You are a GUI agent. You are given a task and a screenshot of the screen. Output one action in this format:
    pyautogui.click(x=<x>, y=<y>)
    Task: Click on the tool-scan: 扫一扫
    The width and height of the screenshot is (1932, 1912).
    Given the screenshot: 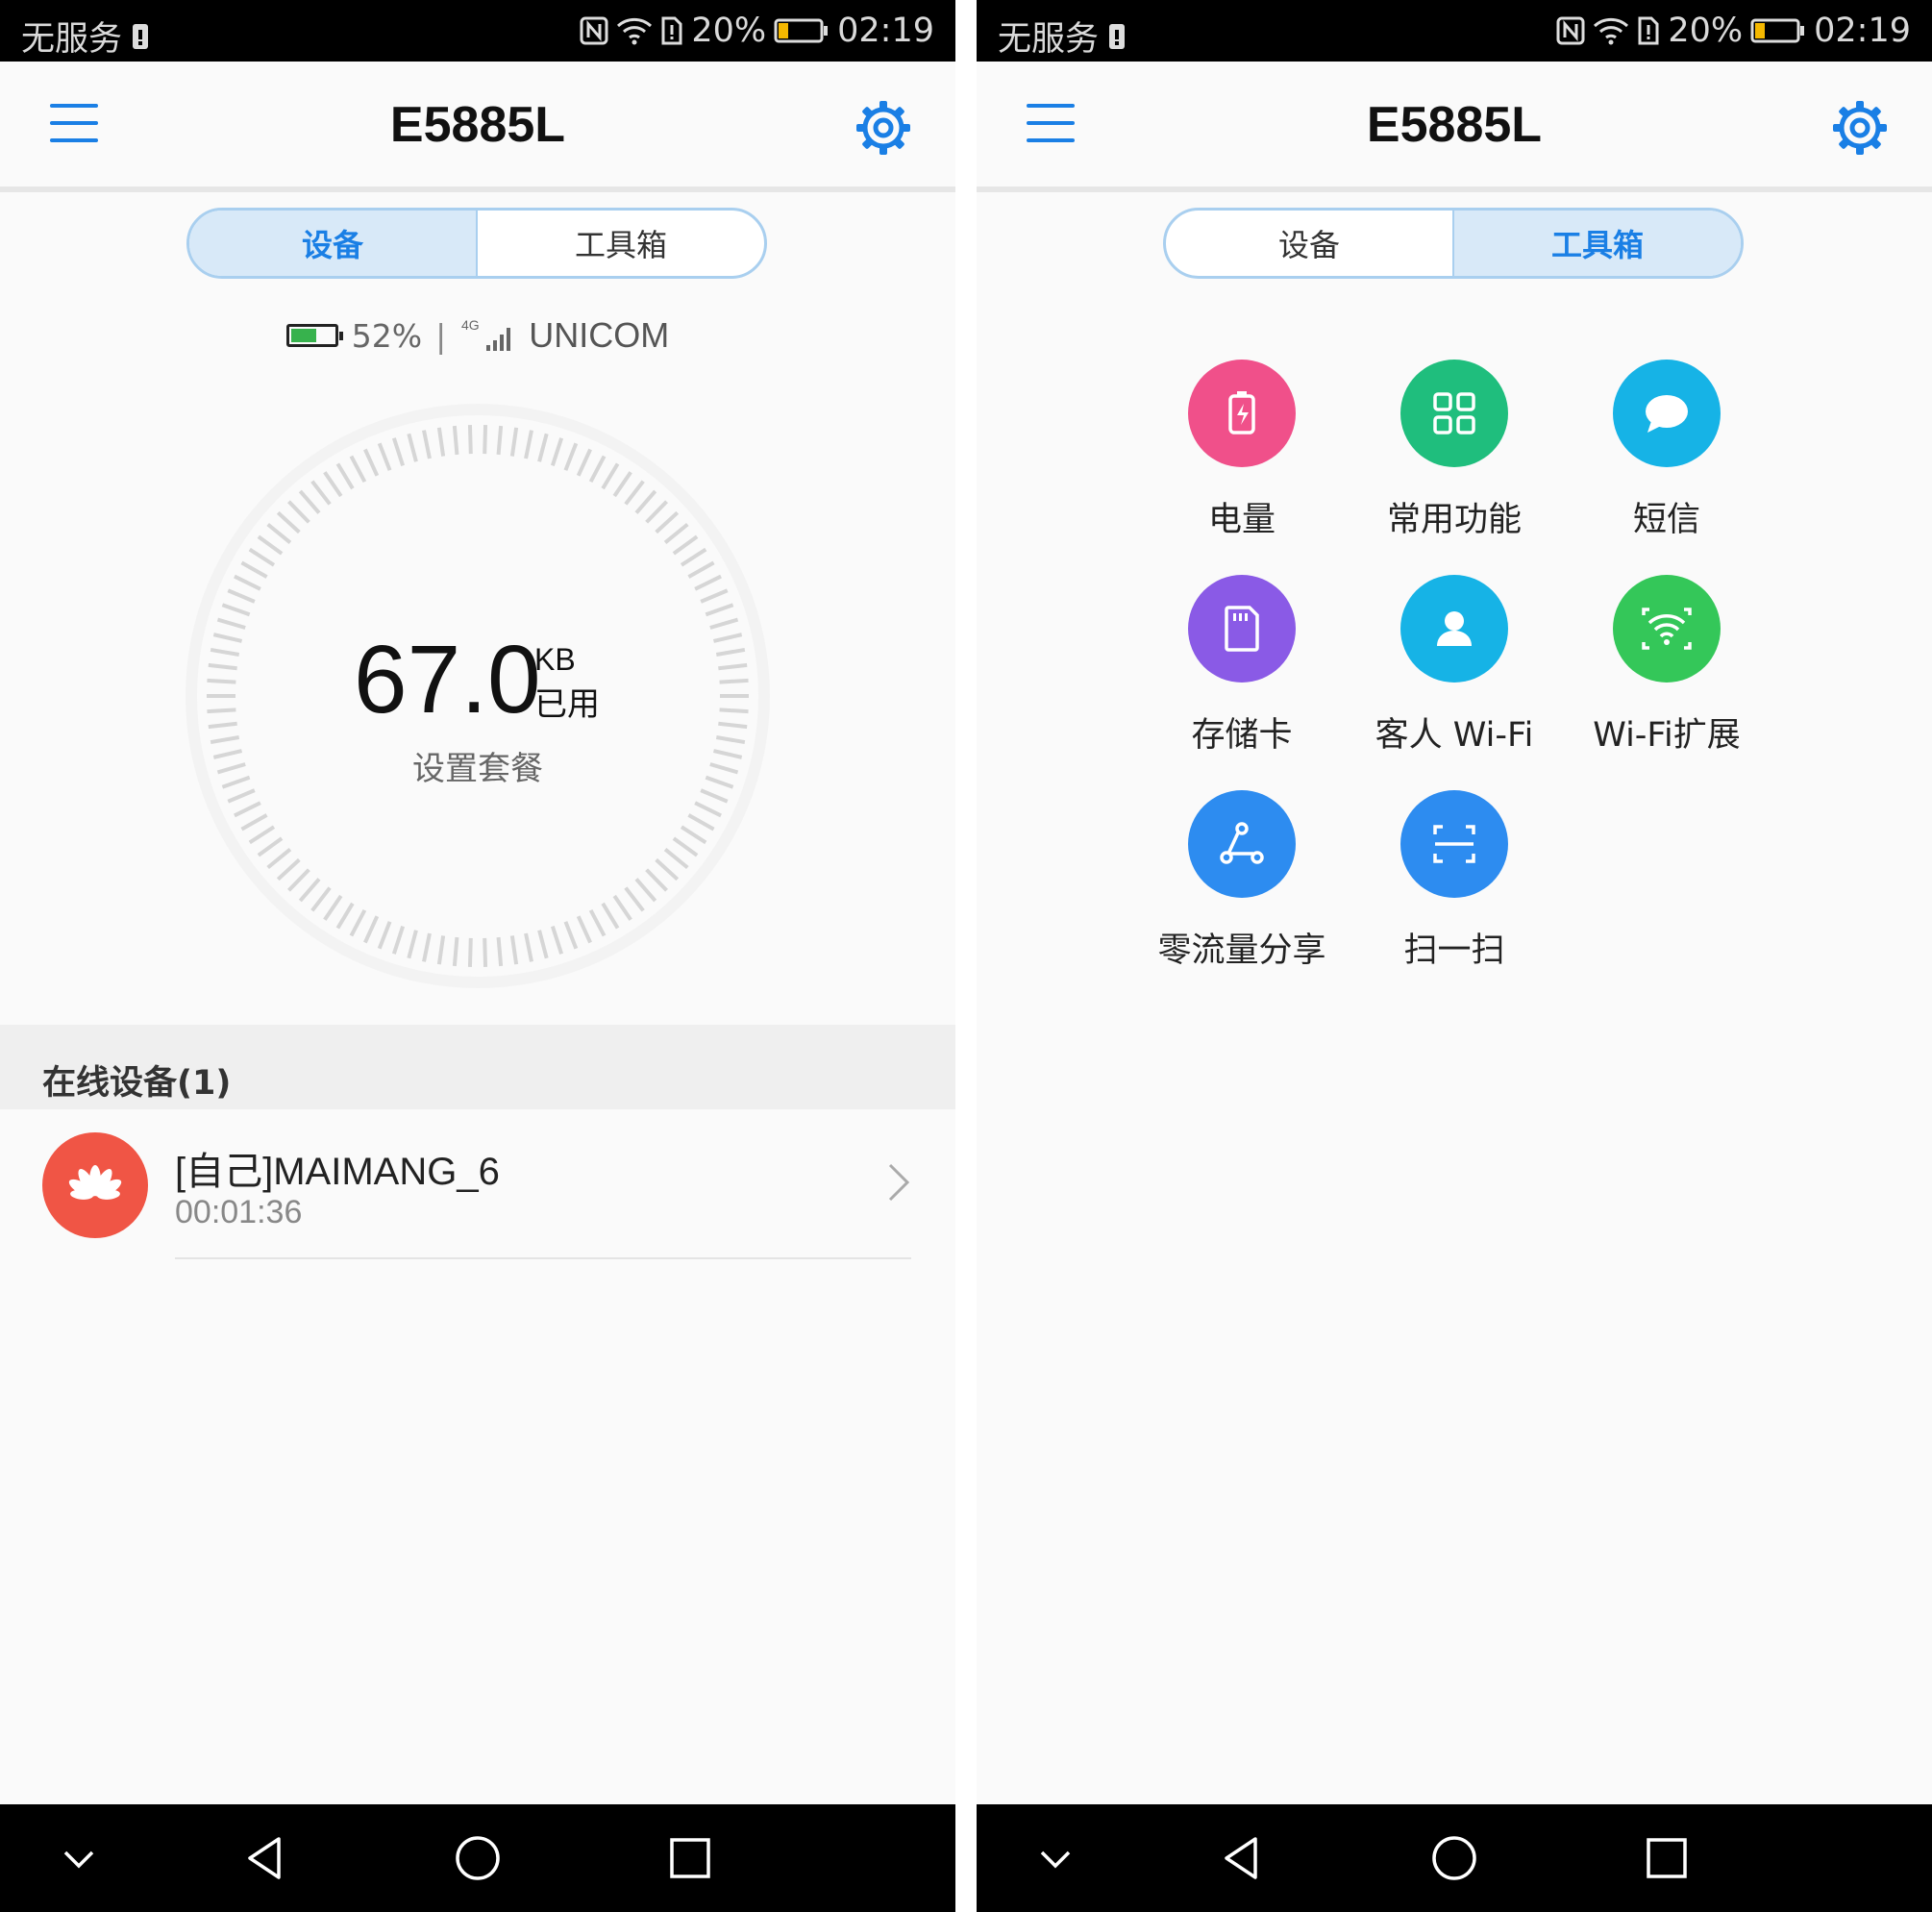 What is the action you would take?
    pyautogui.click(x=1454, y=881)
    